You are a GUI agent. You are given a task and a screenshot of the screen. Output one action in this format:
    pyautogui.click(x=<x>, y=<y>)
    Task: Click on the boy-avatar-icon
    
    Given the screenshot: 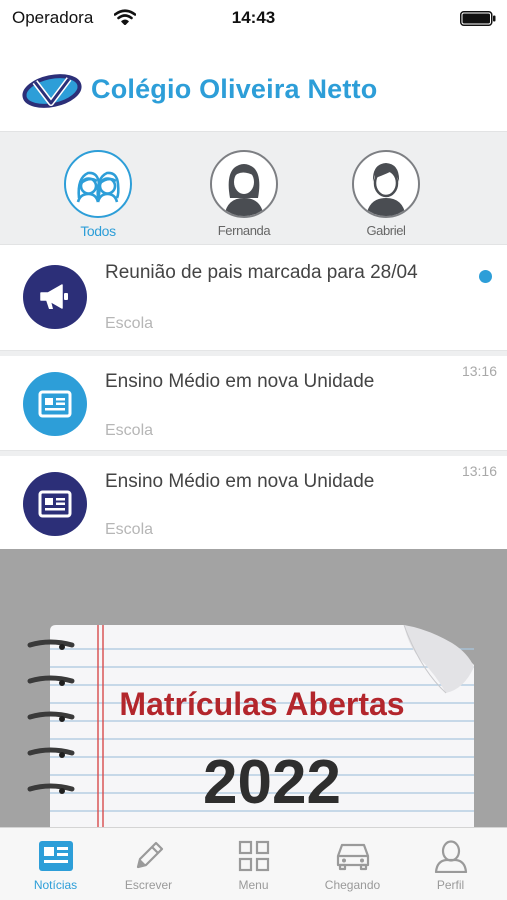 What is the action you would take?
    pyautogui.click(x=386, y=184)
    